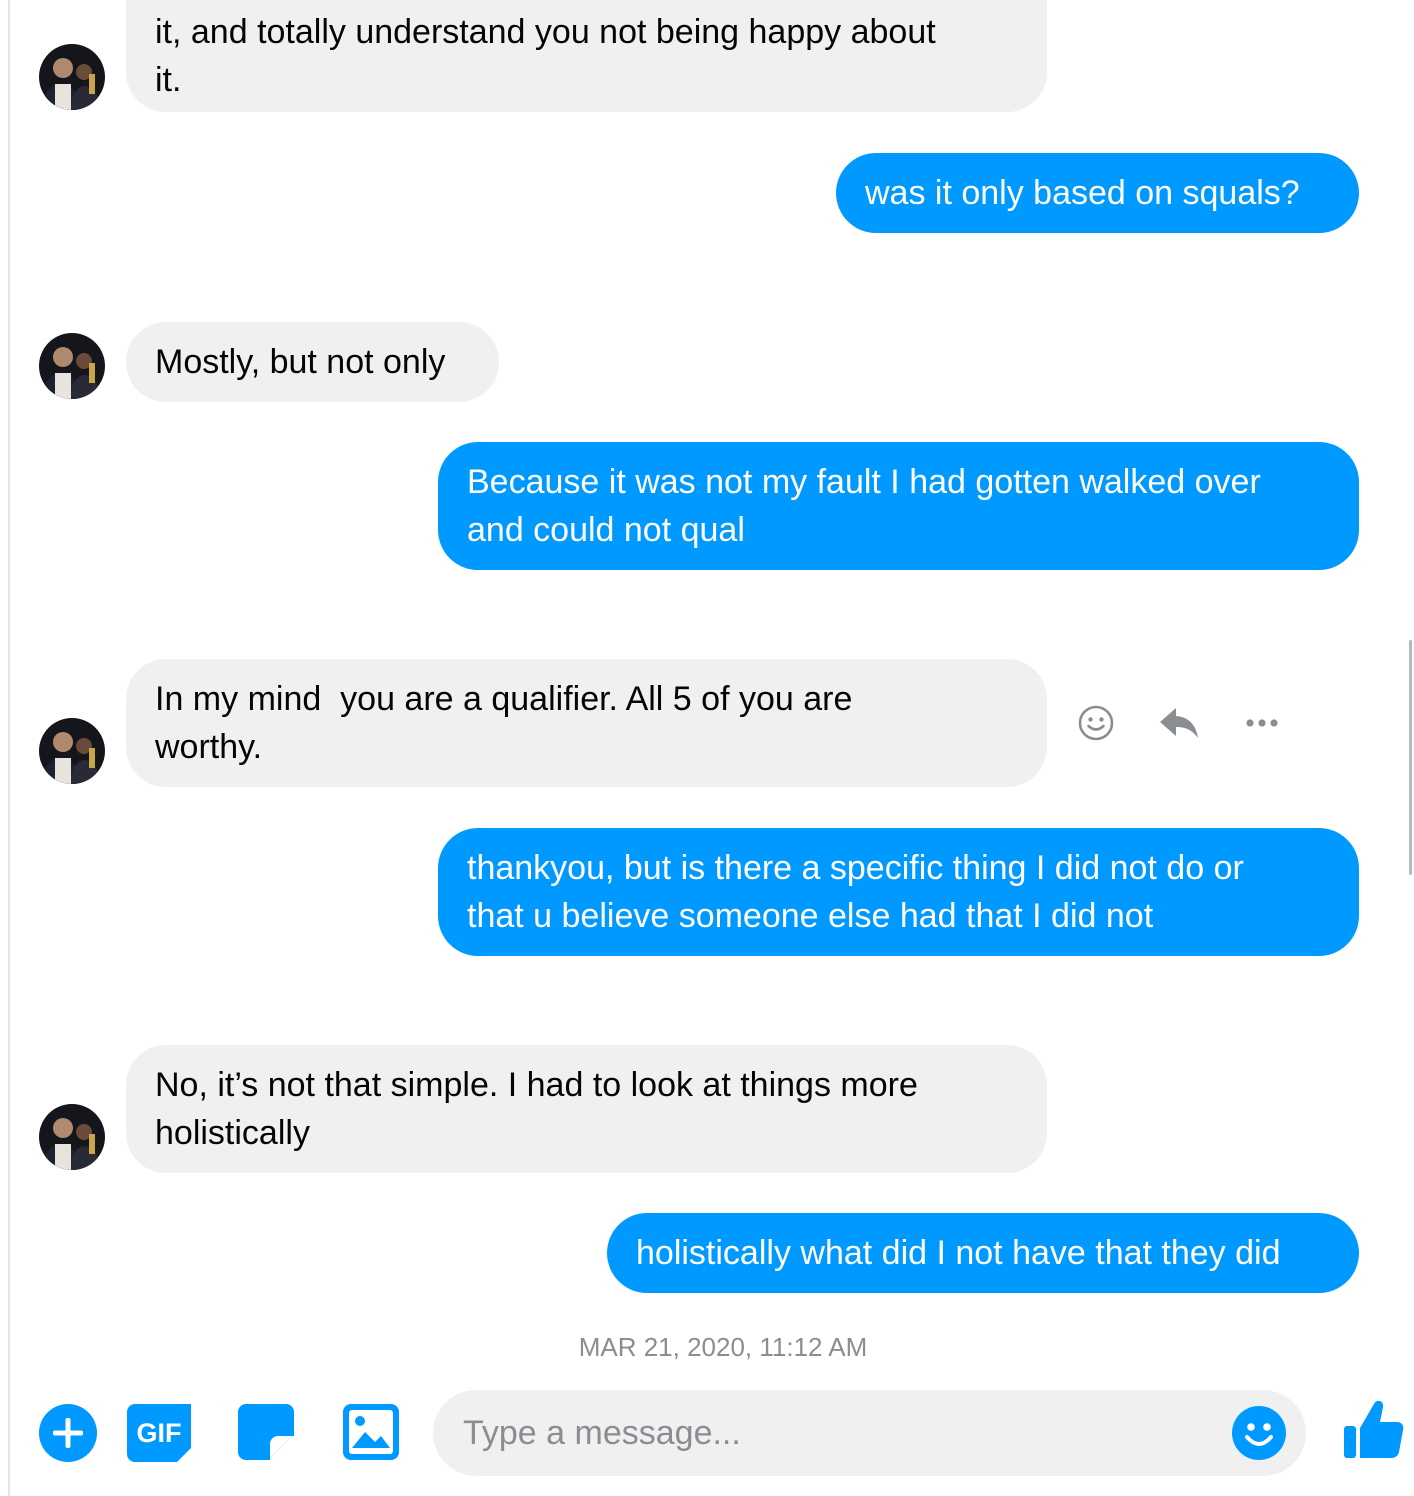 This screenshot has height=1496, width=1414. What do you see at coordinates (1262, 723) in the screenshot?
I see `more-icon` at bounding box center [1262, 723].